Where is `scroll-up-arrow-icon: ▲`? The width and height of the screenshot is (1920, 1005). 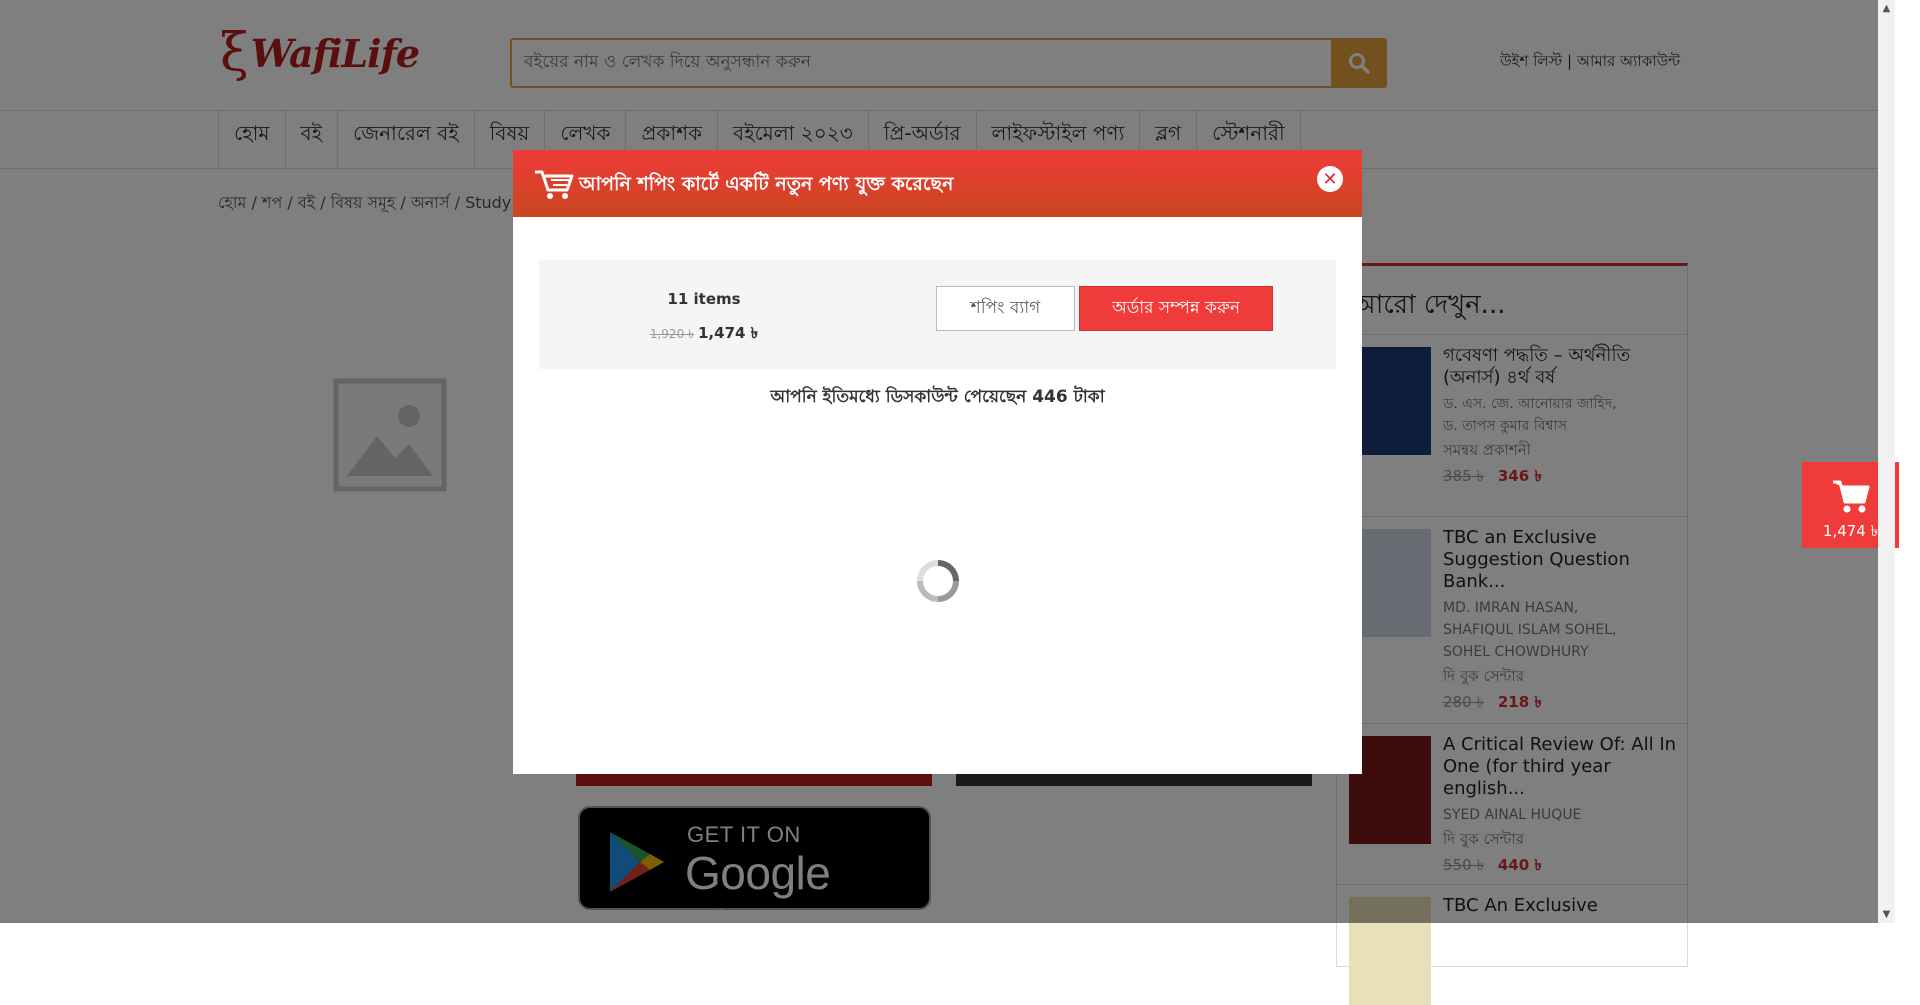 scroll-up-arrow-icon: ▲ is located at coordinates (1886, 8).